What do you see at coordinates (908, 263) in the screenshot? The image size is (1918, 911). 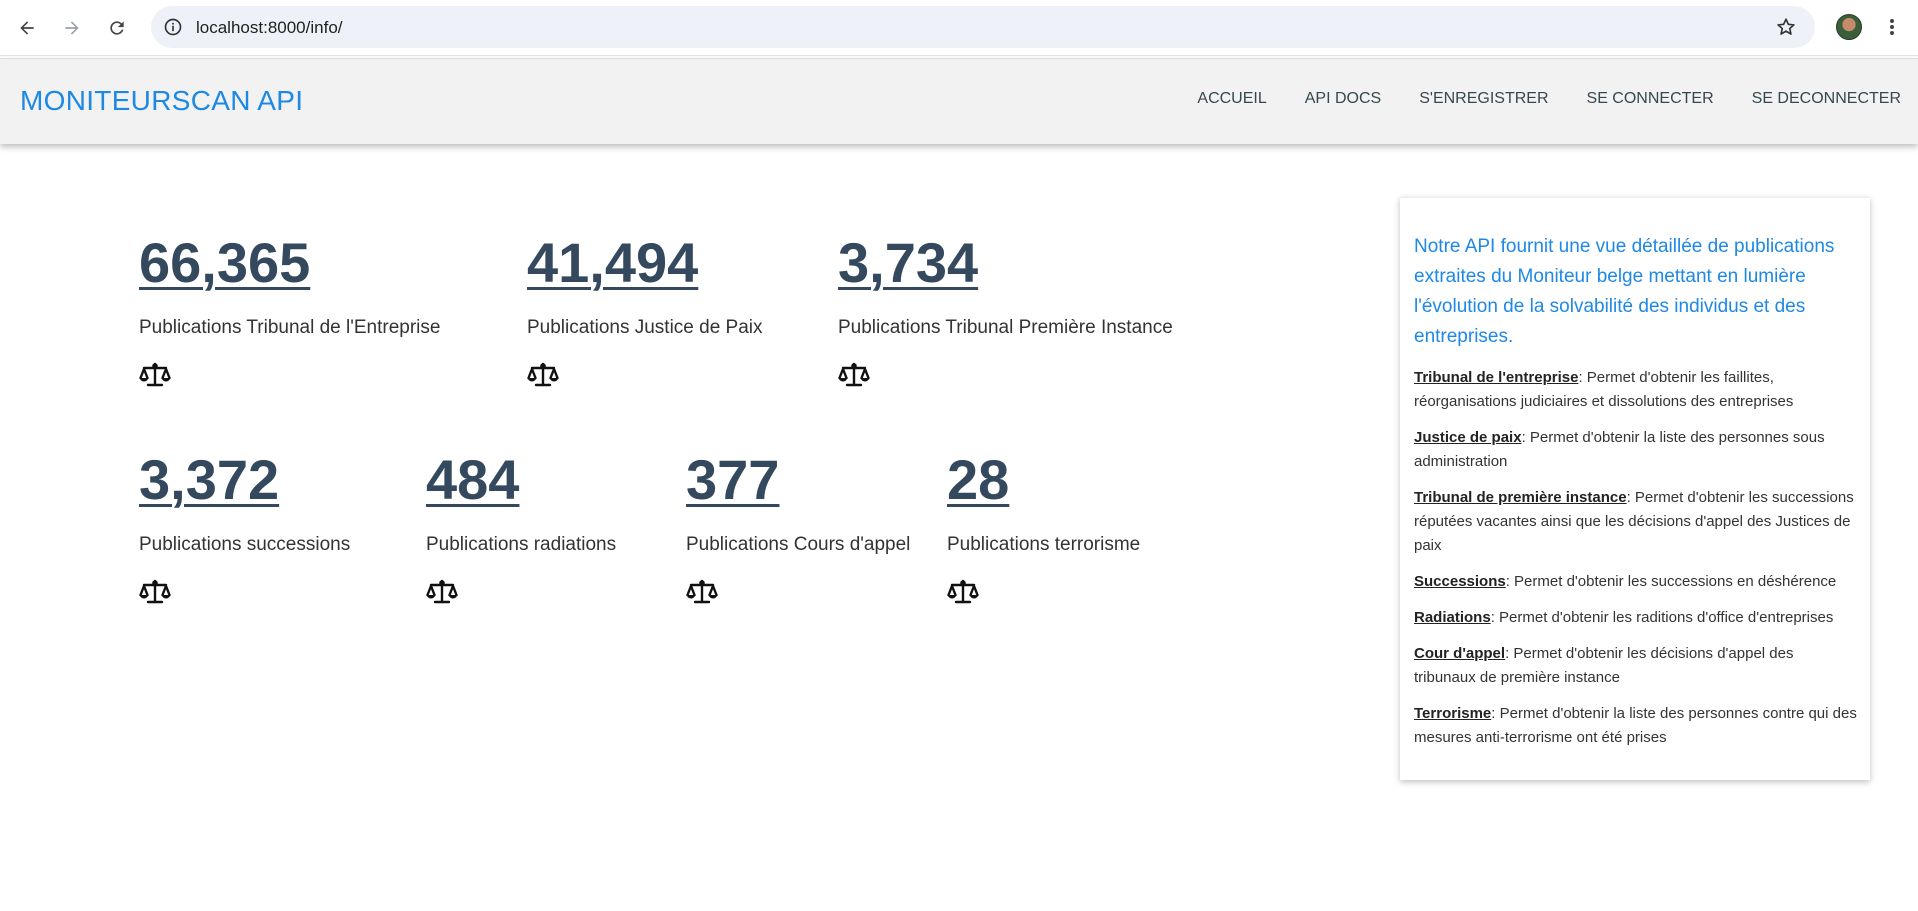 I see `stat-value: 3,734` at bounding box center [908, 263].